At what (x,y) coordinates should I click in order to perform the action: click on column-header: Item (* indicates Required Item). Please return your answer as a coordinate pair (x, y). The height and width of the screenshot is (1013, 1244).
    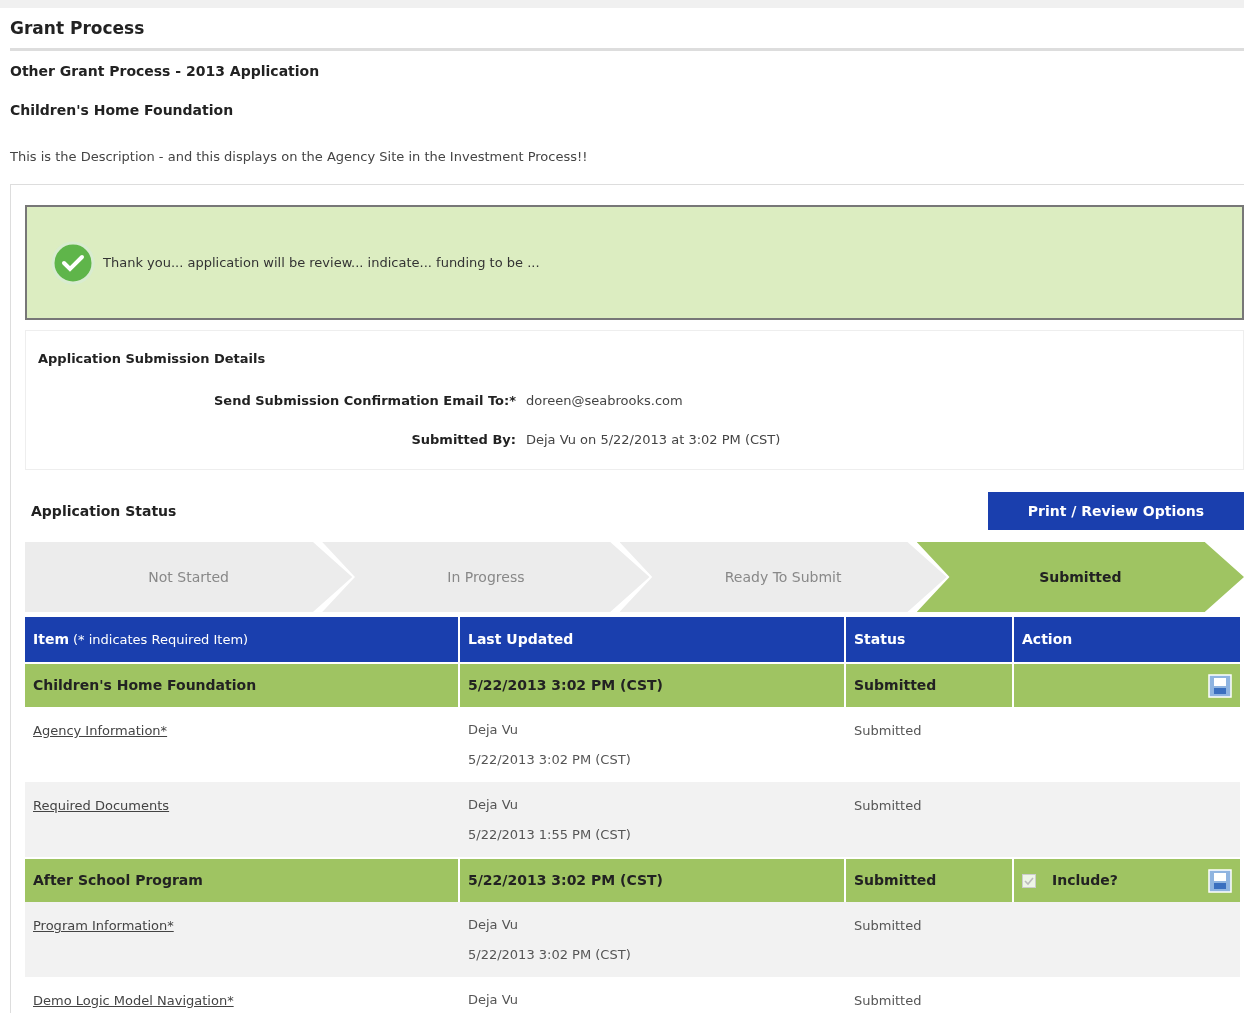
    Looking at the image, I should click on (241, 639).